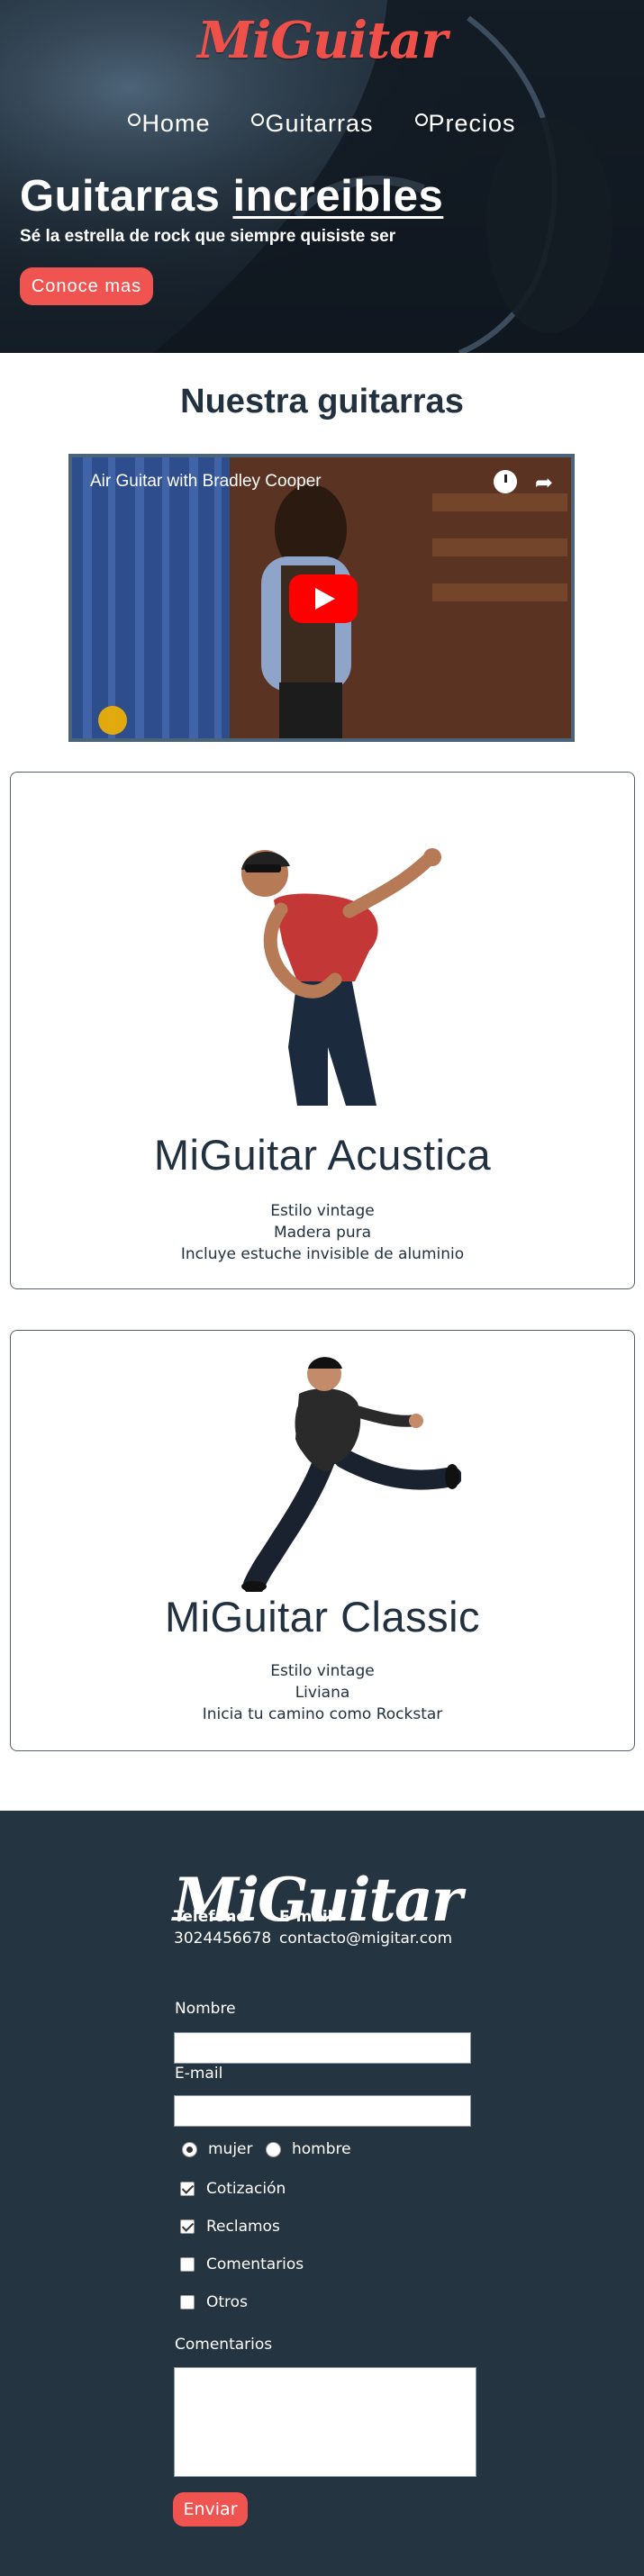 The height and width of the screenshot is (2576, 644). Describe the element at coordinates (321, 2149) in the screenshot. I see `gender-label: hombre` at that location.